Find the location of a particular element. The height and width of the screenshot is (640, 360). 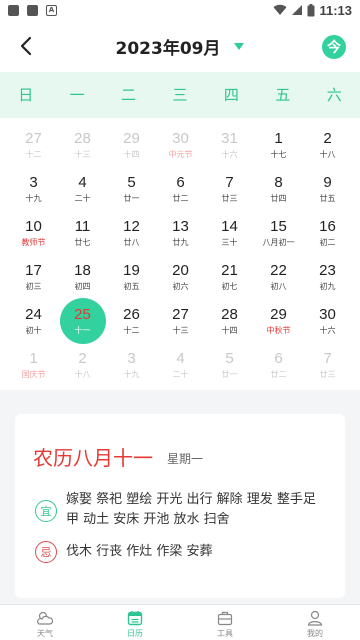

lunar-day: 初六 is located at coordinates (180, 286).